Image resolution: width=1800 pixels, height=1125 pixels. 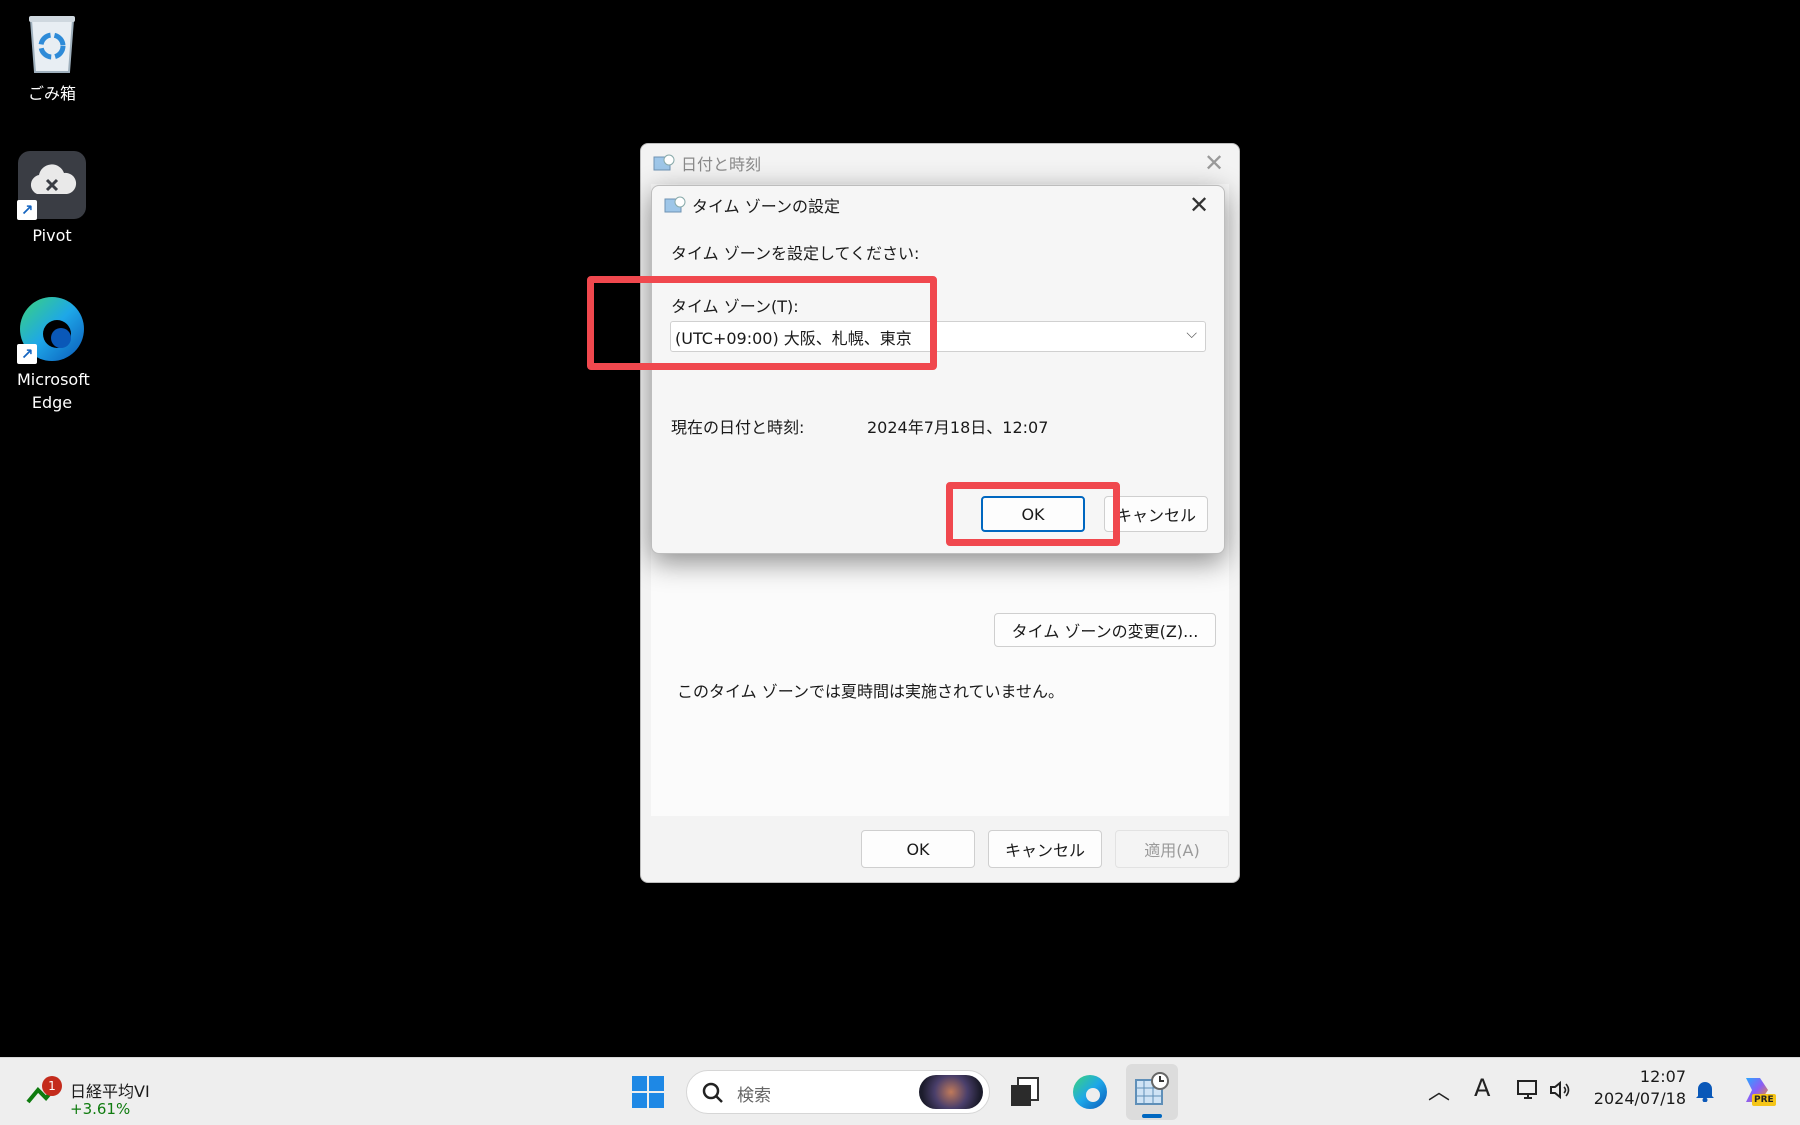 I want to click on timezone-close-button: ✕, so click(x=1199, y=205).